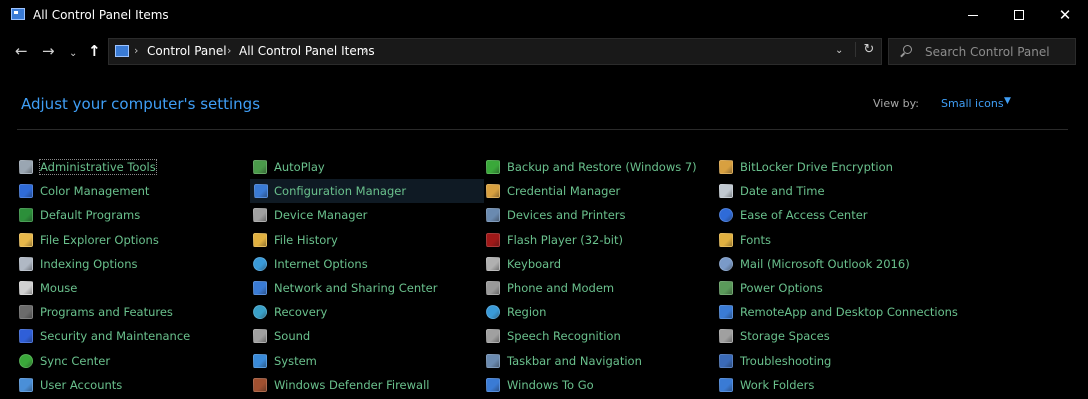  What do you see at coordinates (816, 167) in the screenshot?
I see `control-panel-item-label: BitLocker Drive Encryption` at bounding box center [816, 167].